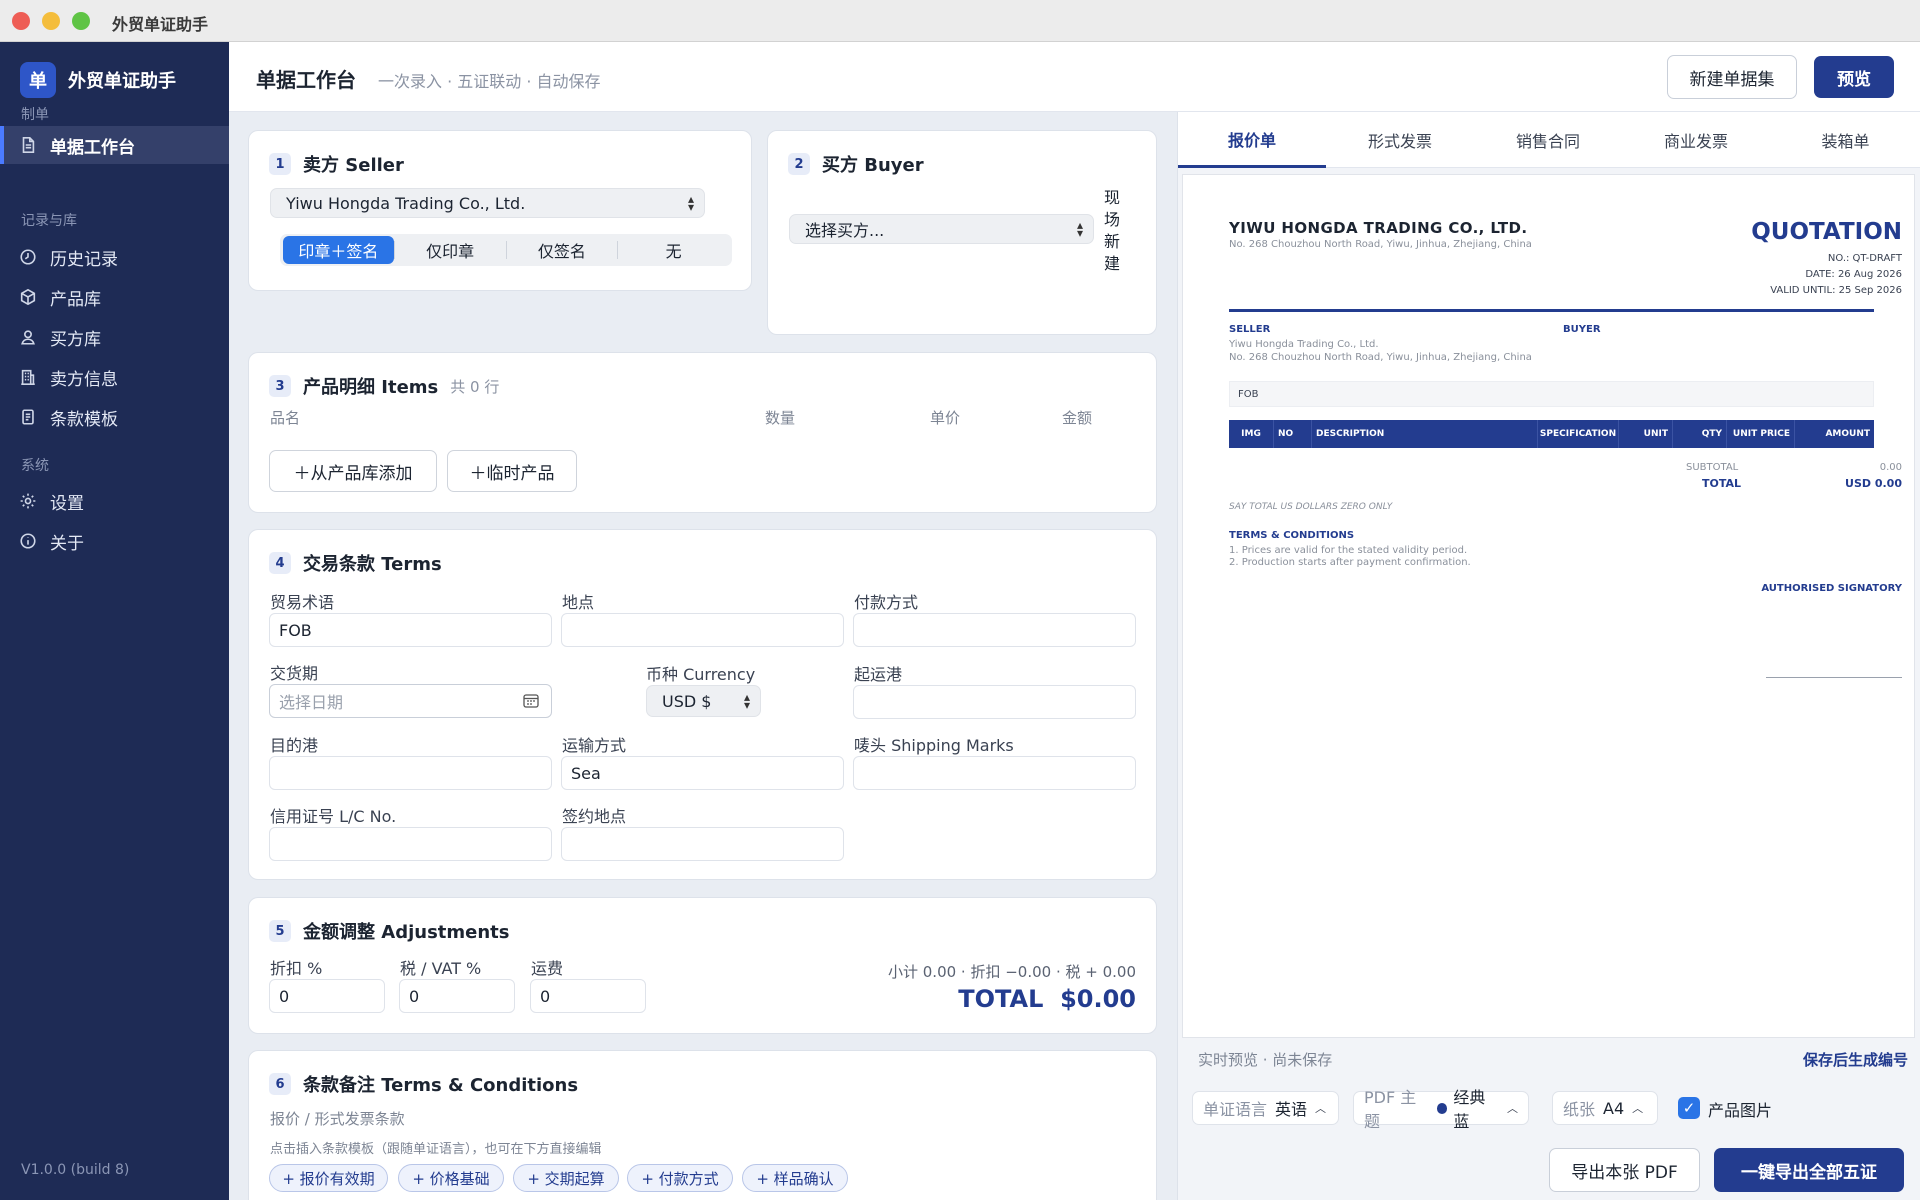 Image resolution: width=1920 pixels, height=1200 pixels. What do you see at coordinates (1111, 241) in the screenshot?
I see `quick-new-char: 新` at bounding box center [1111, 241].